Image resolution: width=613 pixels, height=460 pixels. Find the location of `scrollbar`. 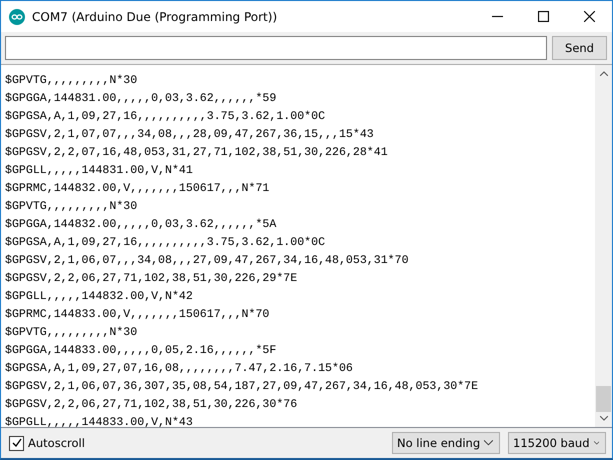

scrollbar is located at coordinates (603, 246).